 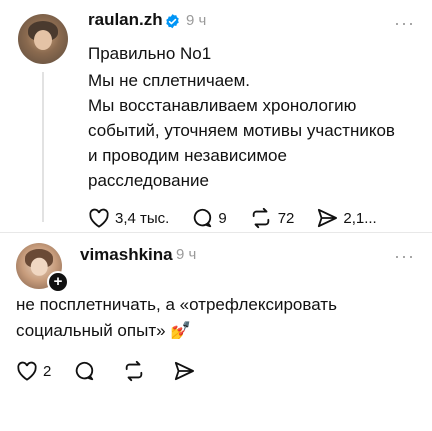 What do you see at coordinates (169, 80) in the screenshot?
I see `post-line: Мы не сплетничаем.` at bounding box center [169, 80].